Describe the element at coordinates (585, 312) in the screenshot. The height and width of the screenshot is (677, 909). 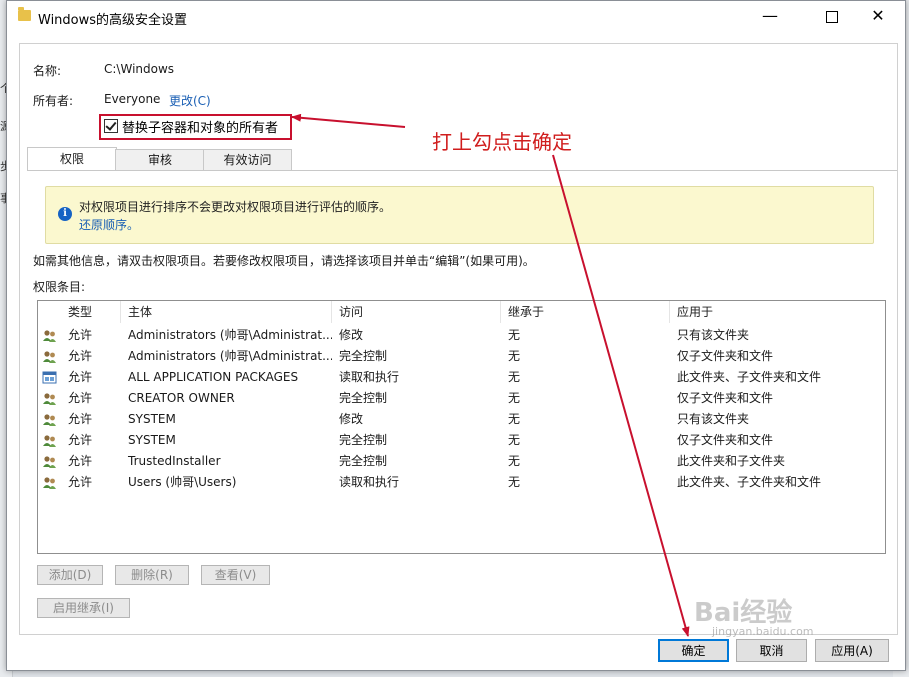
I see `column-header-inherited-from: 继承于` at that location.